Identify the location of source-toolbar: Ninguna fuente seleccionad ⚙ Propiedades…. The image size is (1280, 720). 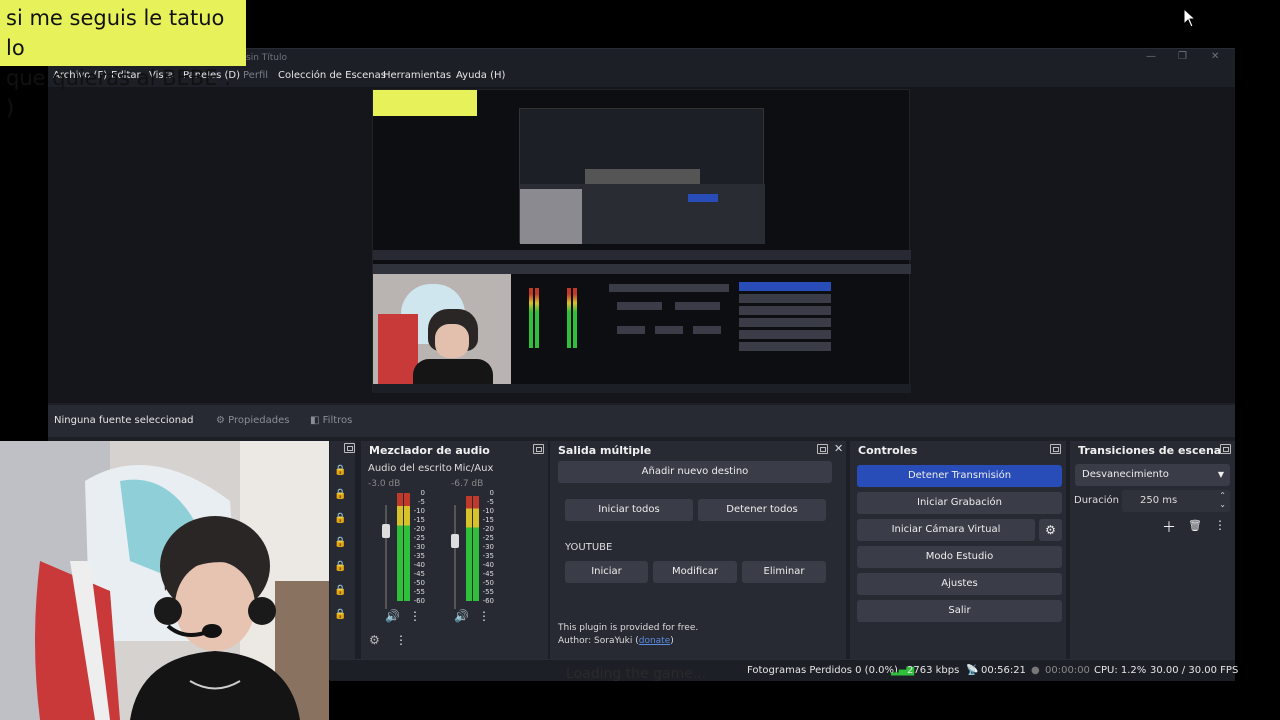
(641, 421).